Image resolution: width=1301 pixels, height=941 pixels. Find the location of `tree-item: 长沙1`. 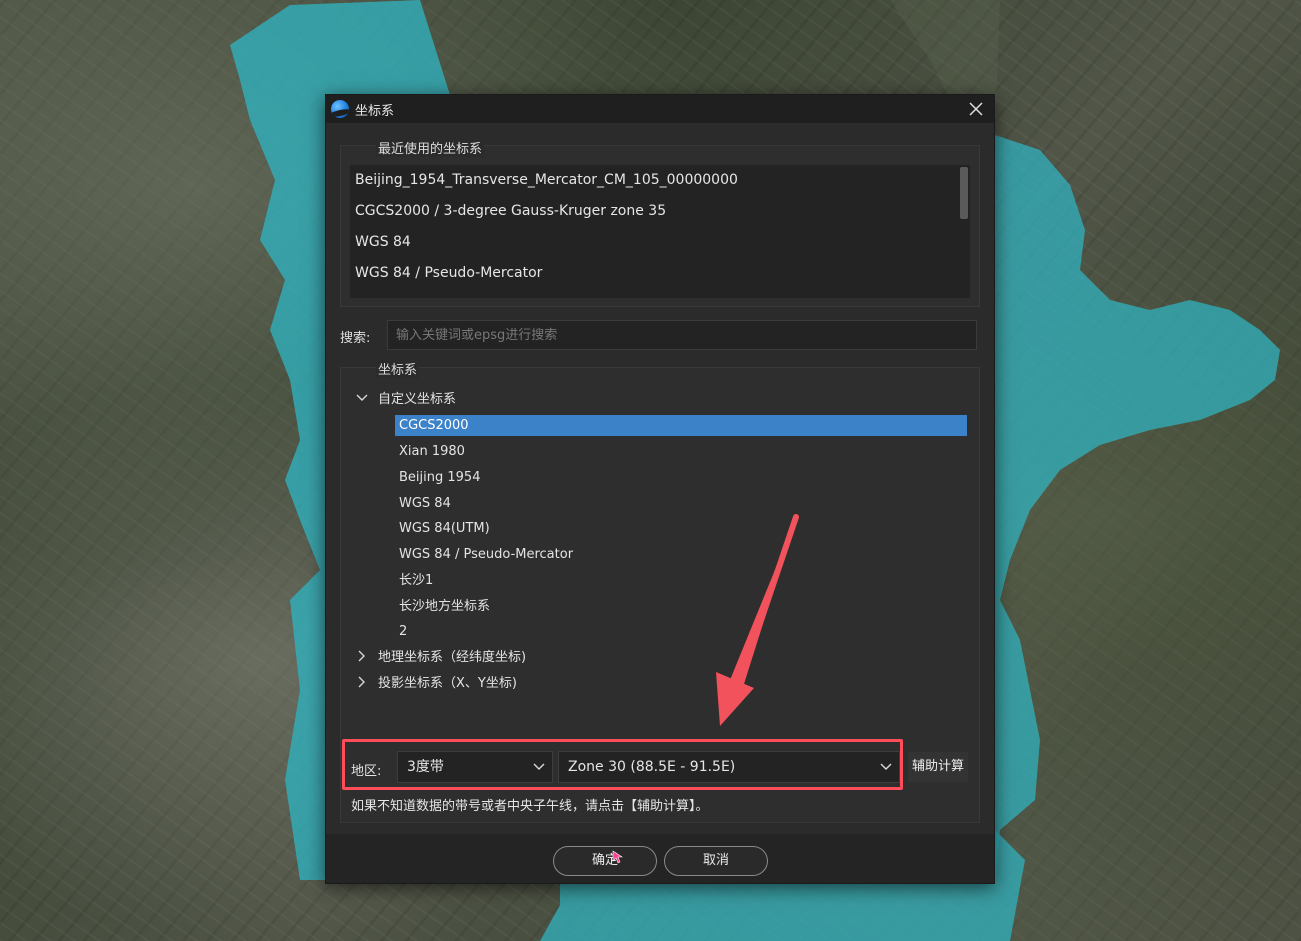

tree-item: 长沙1 is located at coordinates (416, 580).